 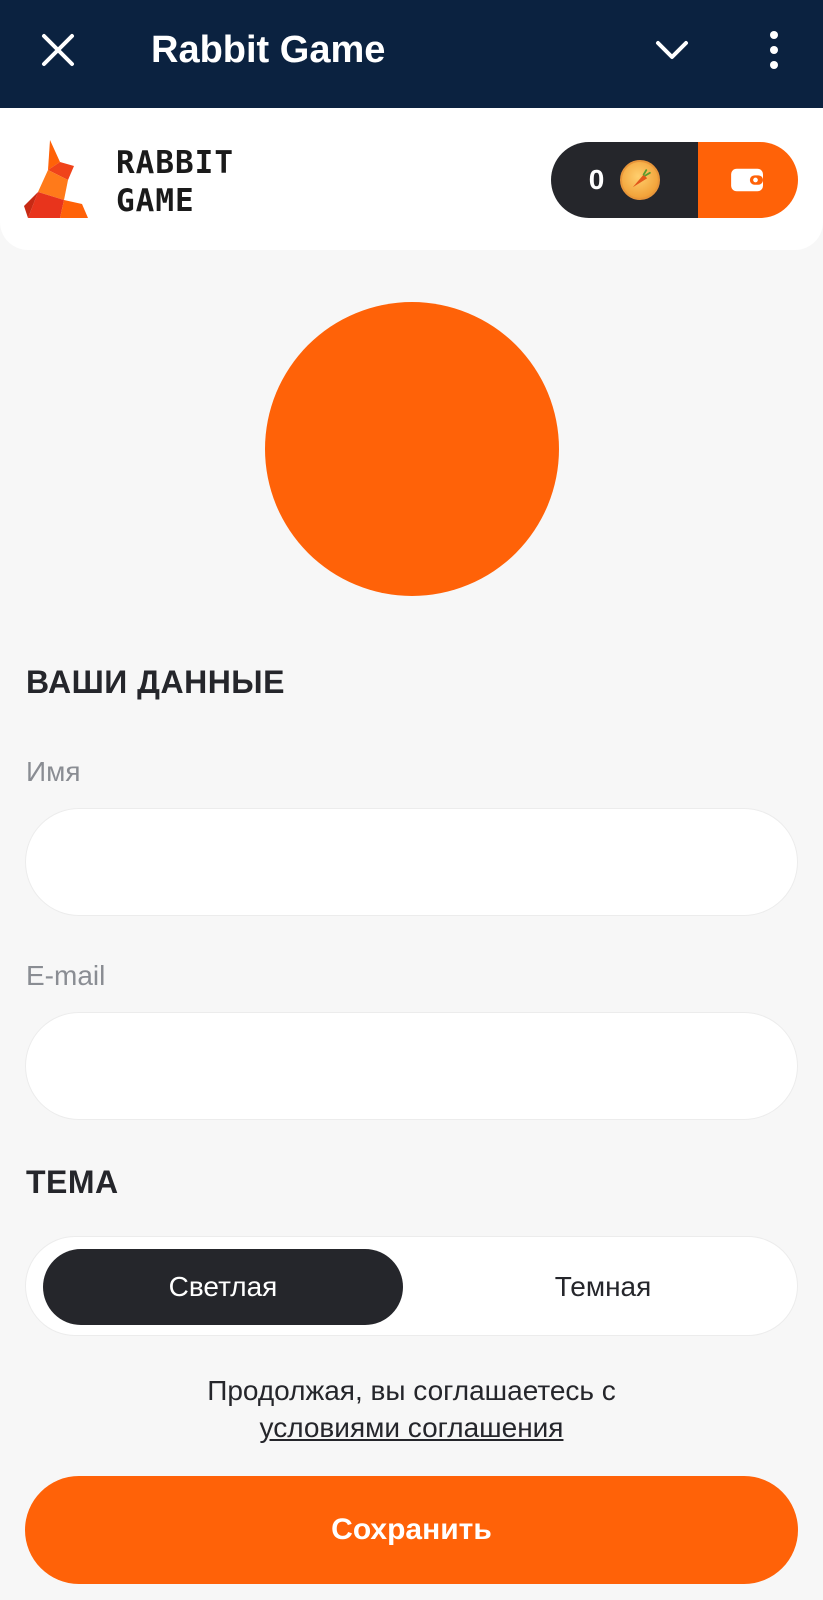 I want to click on balance-widget: 0, so click(x=674, y=180).